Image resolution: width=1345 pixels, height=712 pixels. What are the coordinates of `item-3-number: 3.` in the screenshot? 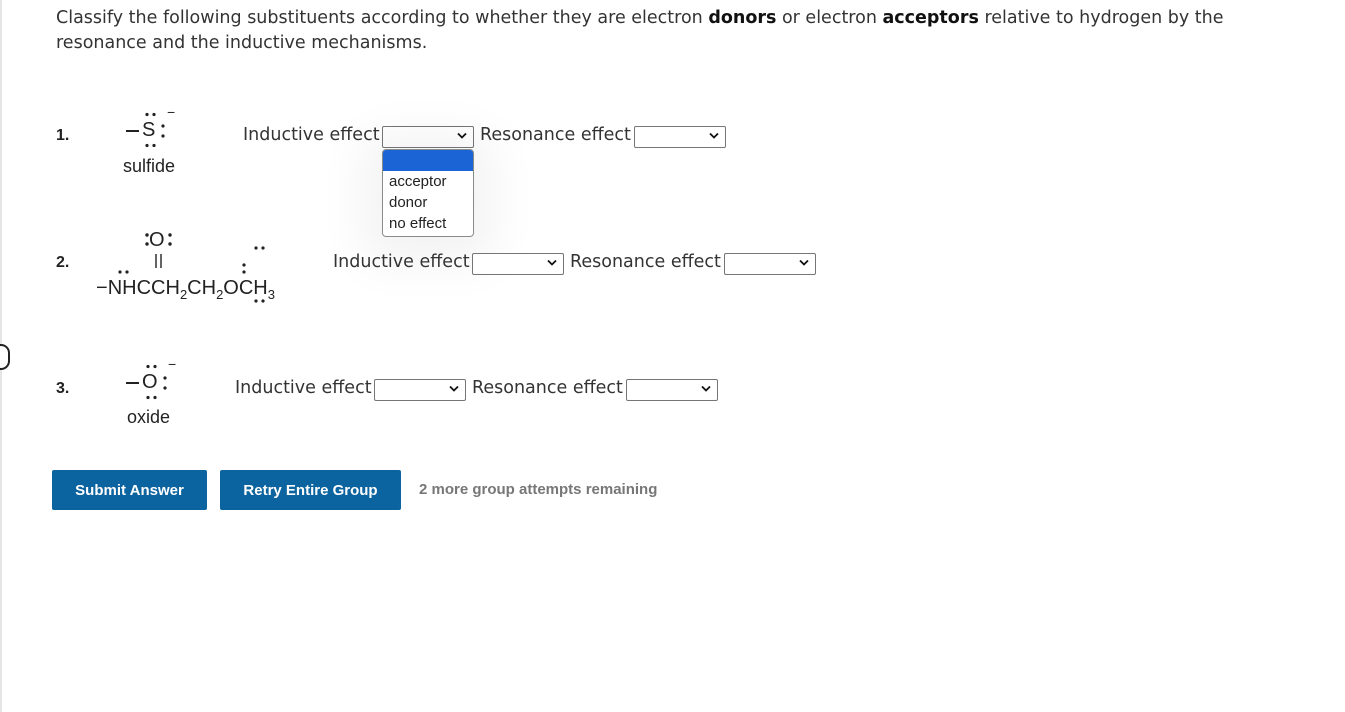 It's located at (63, 388).